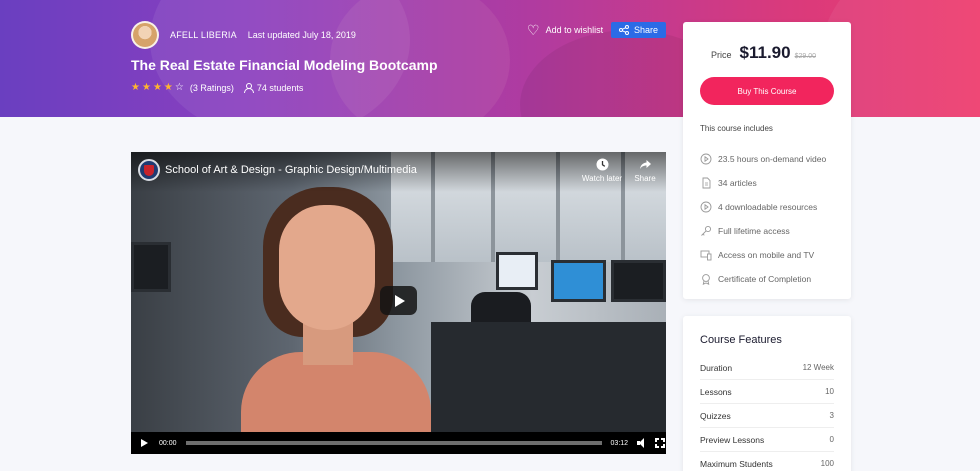  What do you see at coordinates (831, 415) in the screenshot?
I see `feature-value: 3` at bounding box center [831, 415].